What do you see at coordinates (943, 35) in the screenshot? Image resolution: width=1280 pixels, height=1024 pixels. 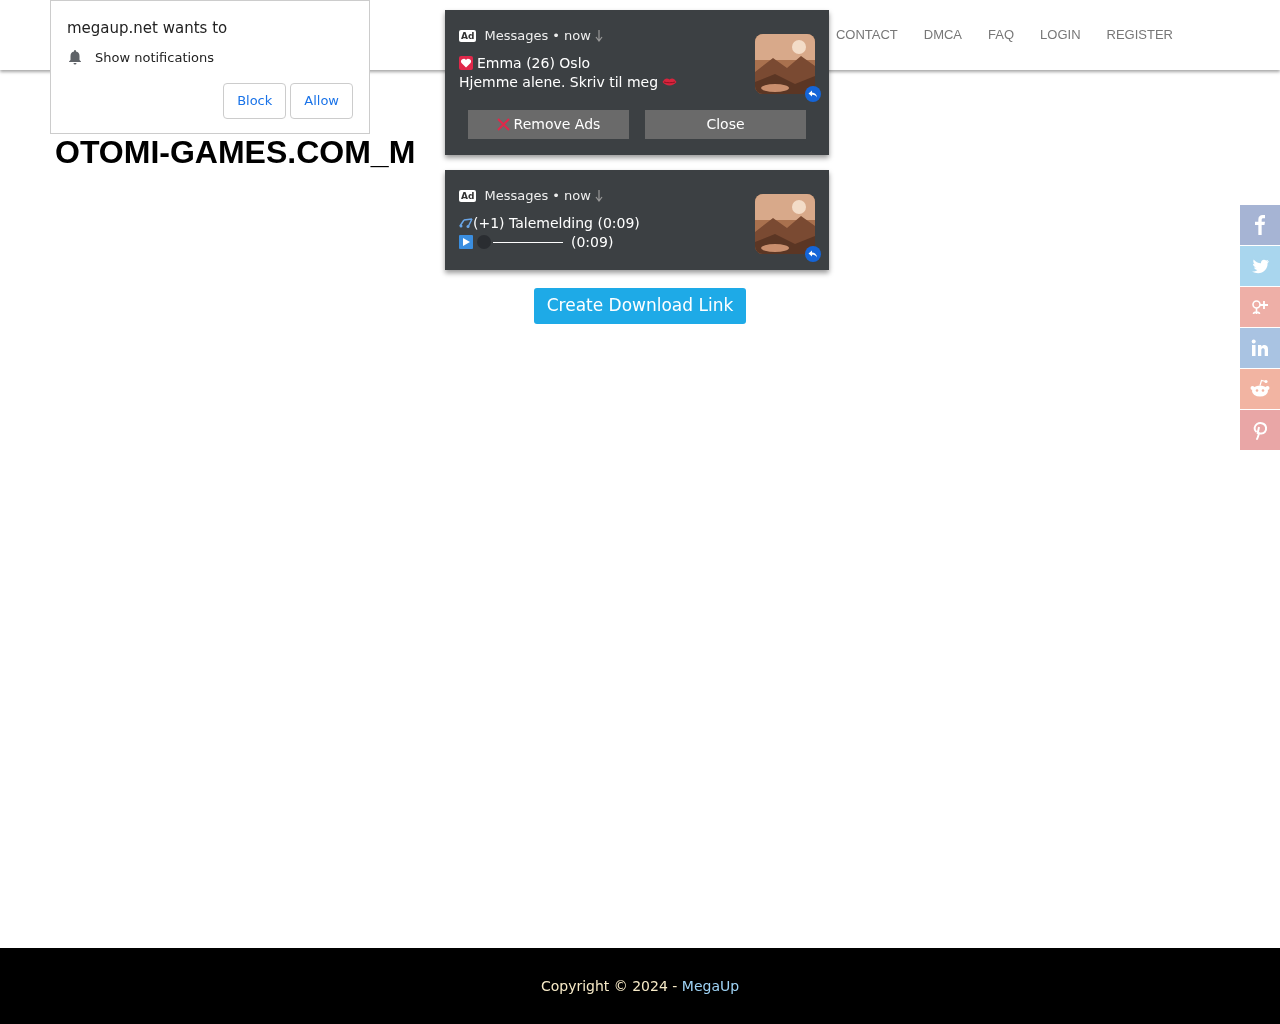 I see `nav-link: DMCA` at bounding box center [943, 35].